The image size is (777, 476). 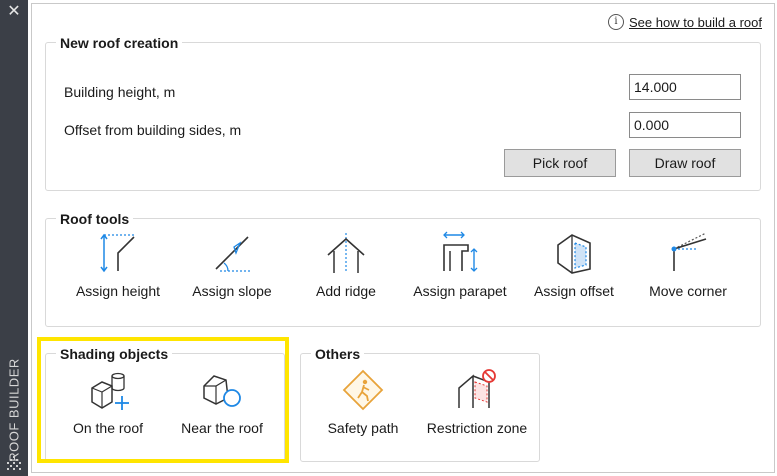 What do you see at coordinates (560, 163) in the screenshot?
I see `pick-roof-button: Pick roof` at bounding box center [560, 163].